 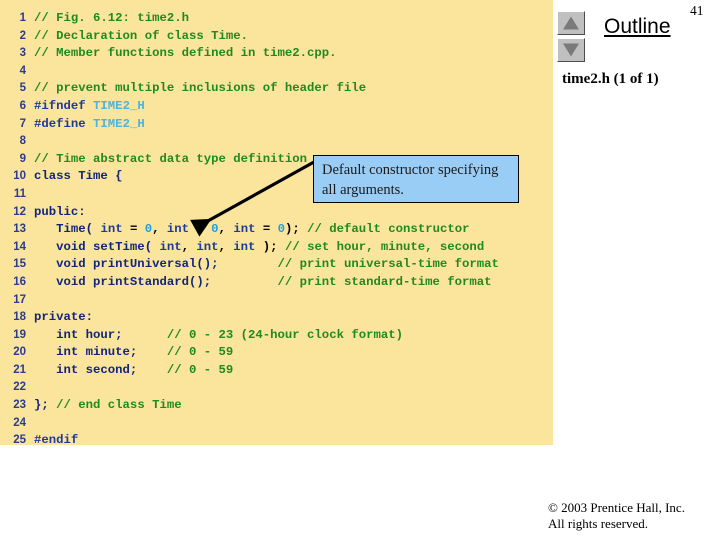 What do you see at coordinates (276, 213) in the screenshot?
I see `code-line: 12 public:` at bounding box center [276, 213].